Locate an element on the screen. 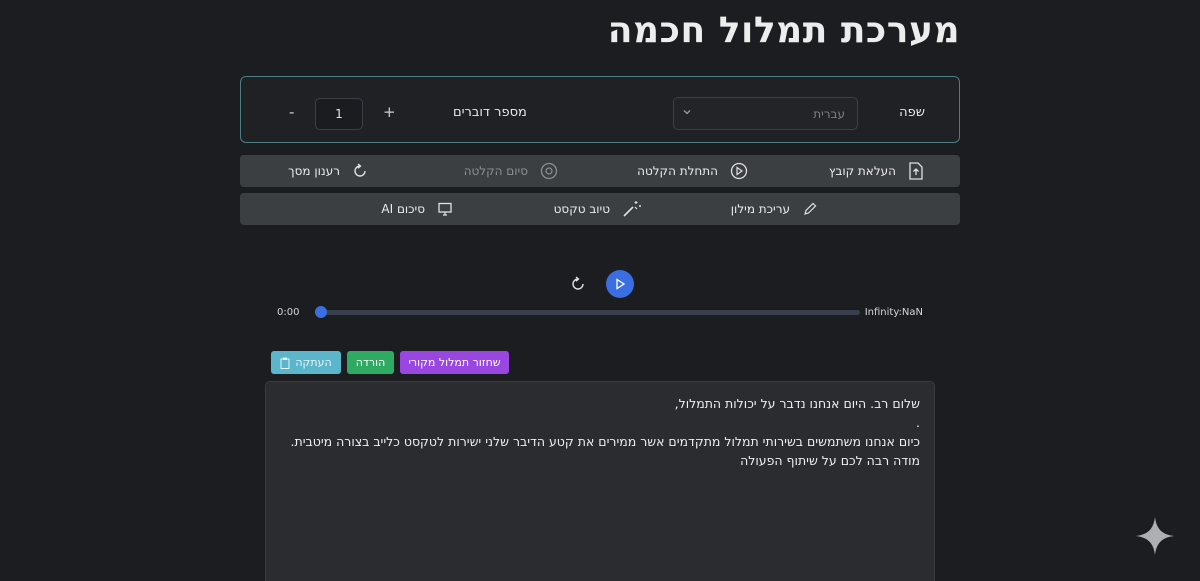  upload-file-button: העלאת קובץ is located at coordinates (876, 171).